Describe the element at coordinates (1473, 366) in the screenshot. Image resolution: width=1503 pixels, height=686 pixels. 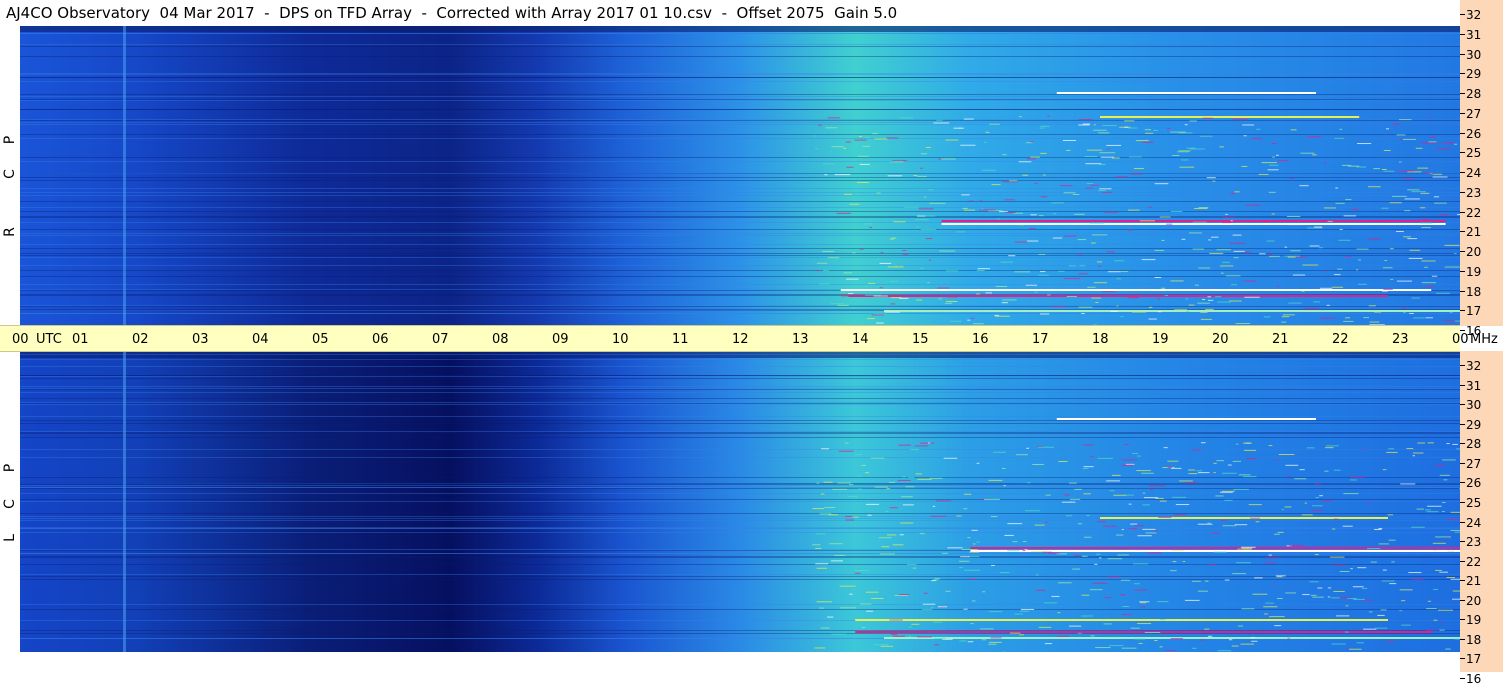
I see `freq-tick-label: 32` at that location.